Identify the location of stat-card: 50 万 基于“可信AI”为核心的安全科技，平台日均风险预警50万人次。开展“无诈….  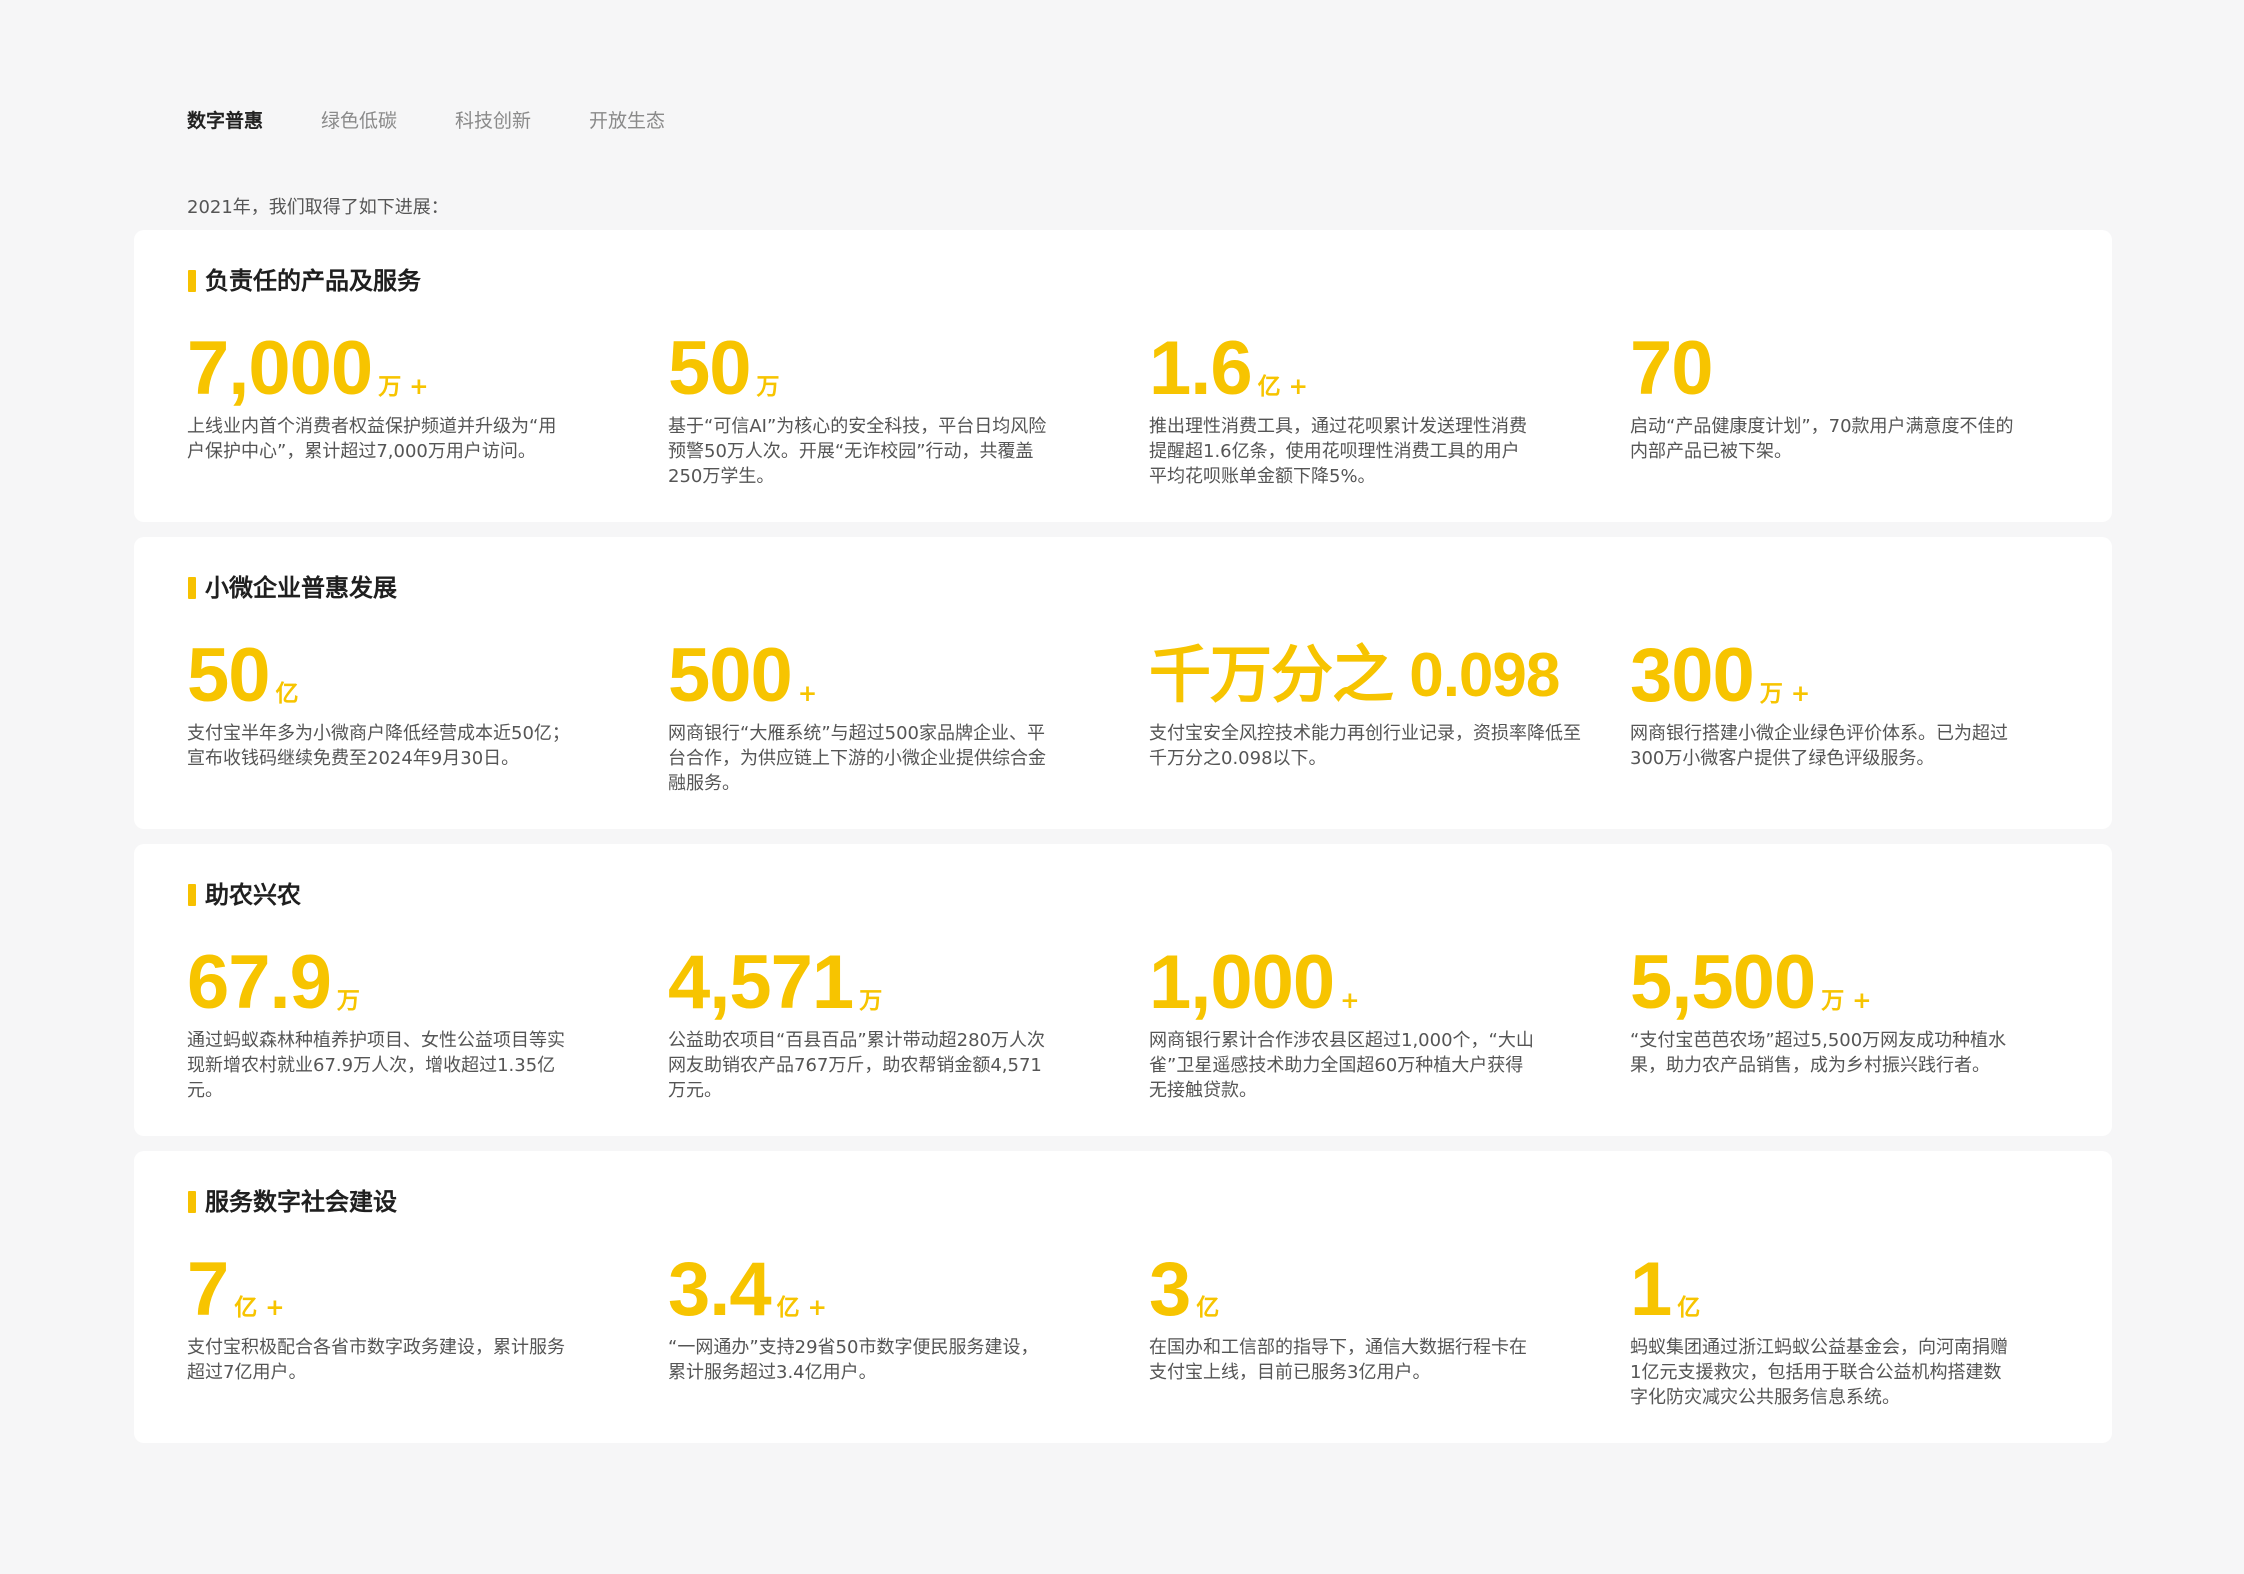
(860, 409).